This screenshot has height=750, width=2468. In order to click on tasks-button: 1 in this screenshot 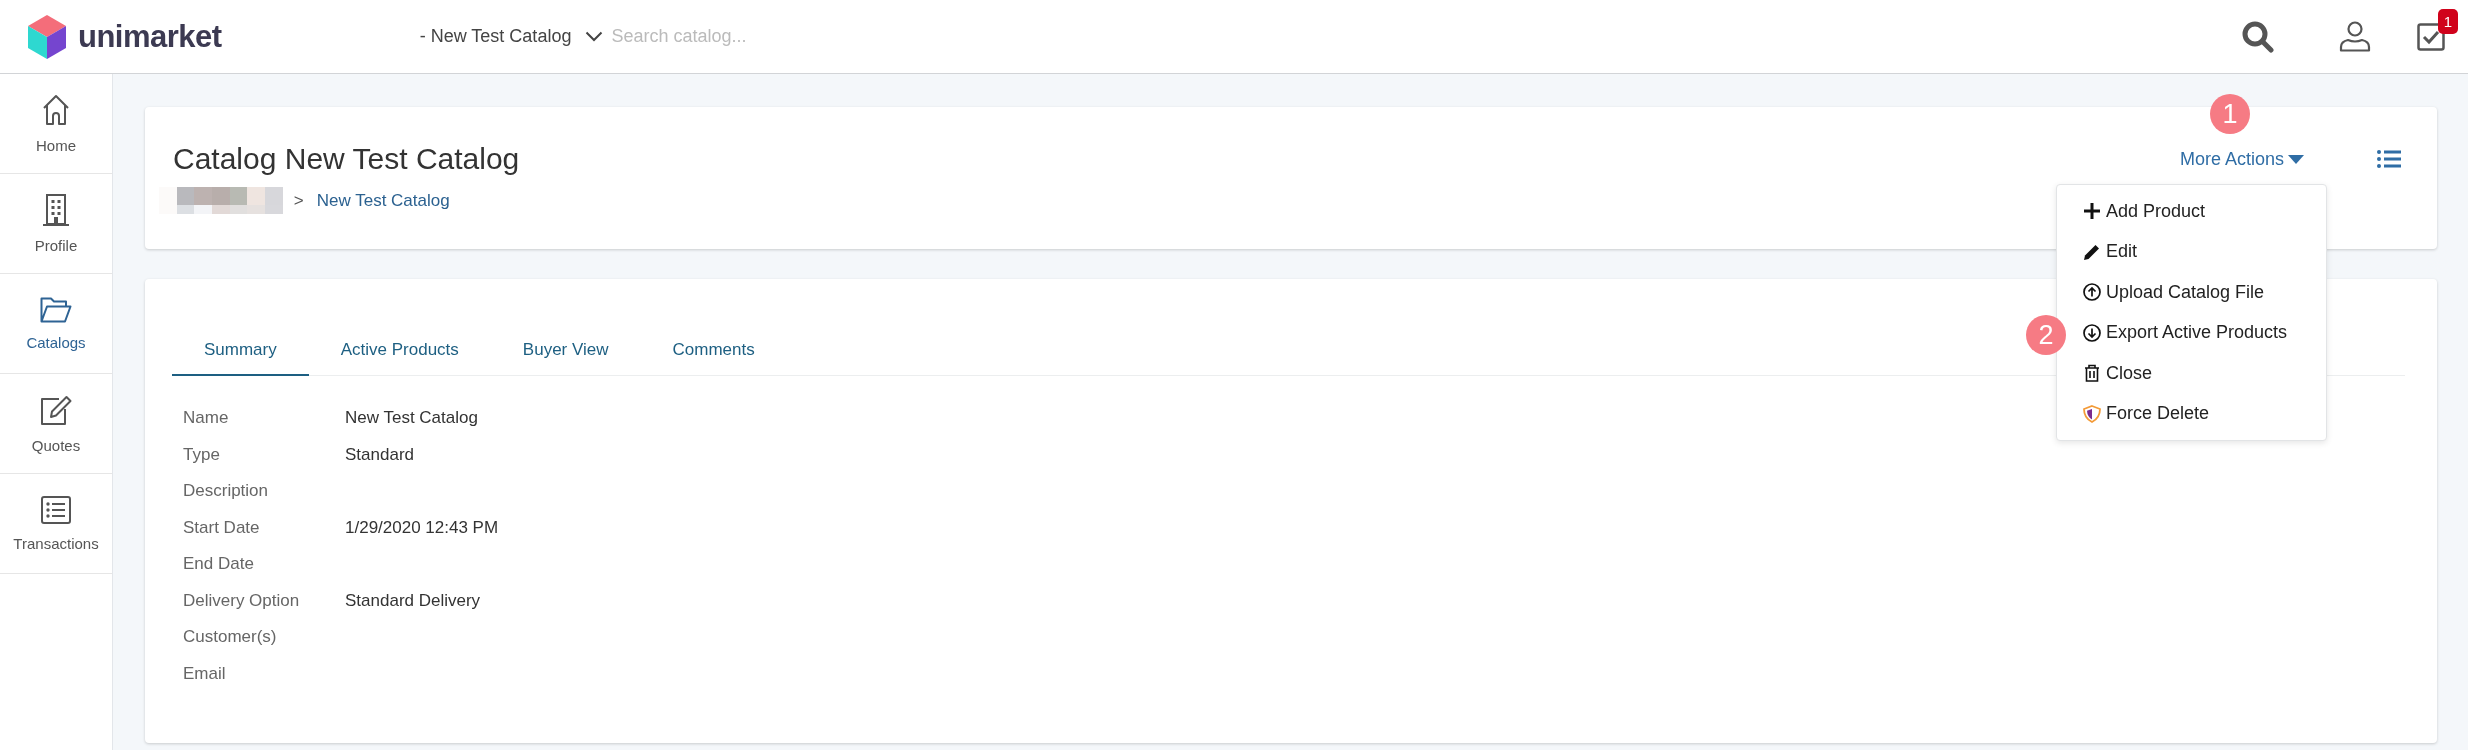, I will do `click(2437, 29)`.